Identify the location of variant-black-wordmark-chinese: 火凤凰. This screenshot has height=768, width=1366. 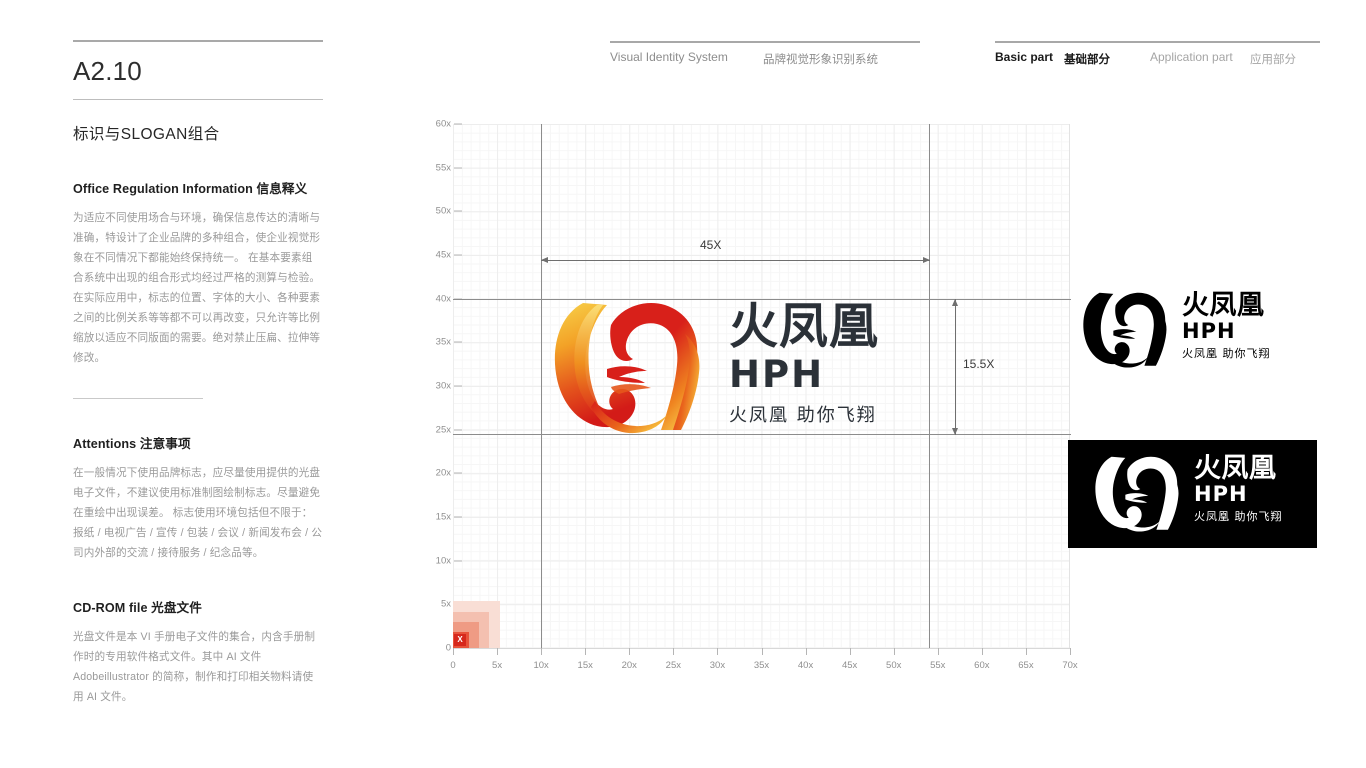
(1223, 305).